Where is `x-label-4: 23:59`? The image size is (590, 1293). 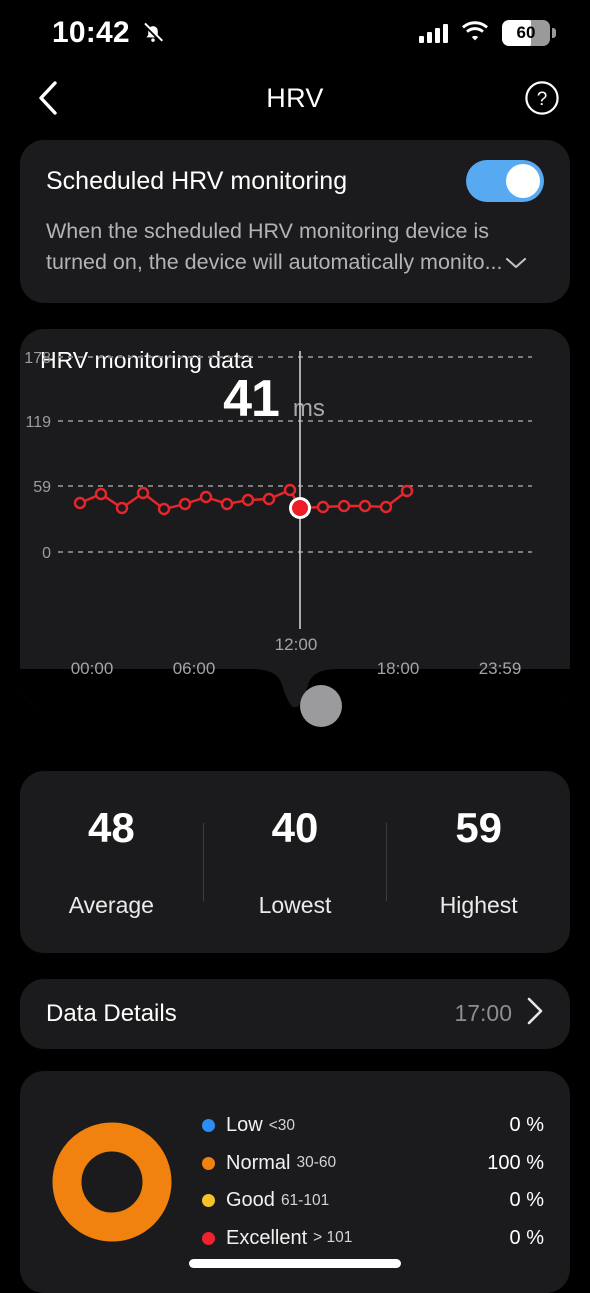
x-label-4: 23:59 is located at coordinates (500, 668).